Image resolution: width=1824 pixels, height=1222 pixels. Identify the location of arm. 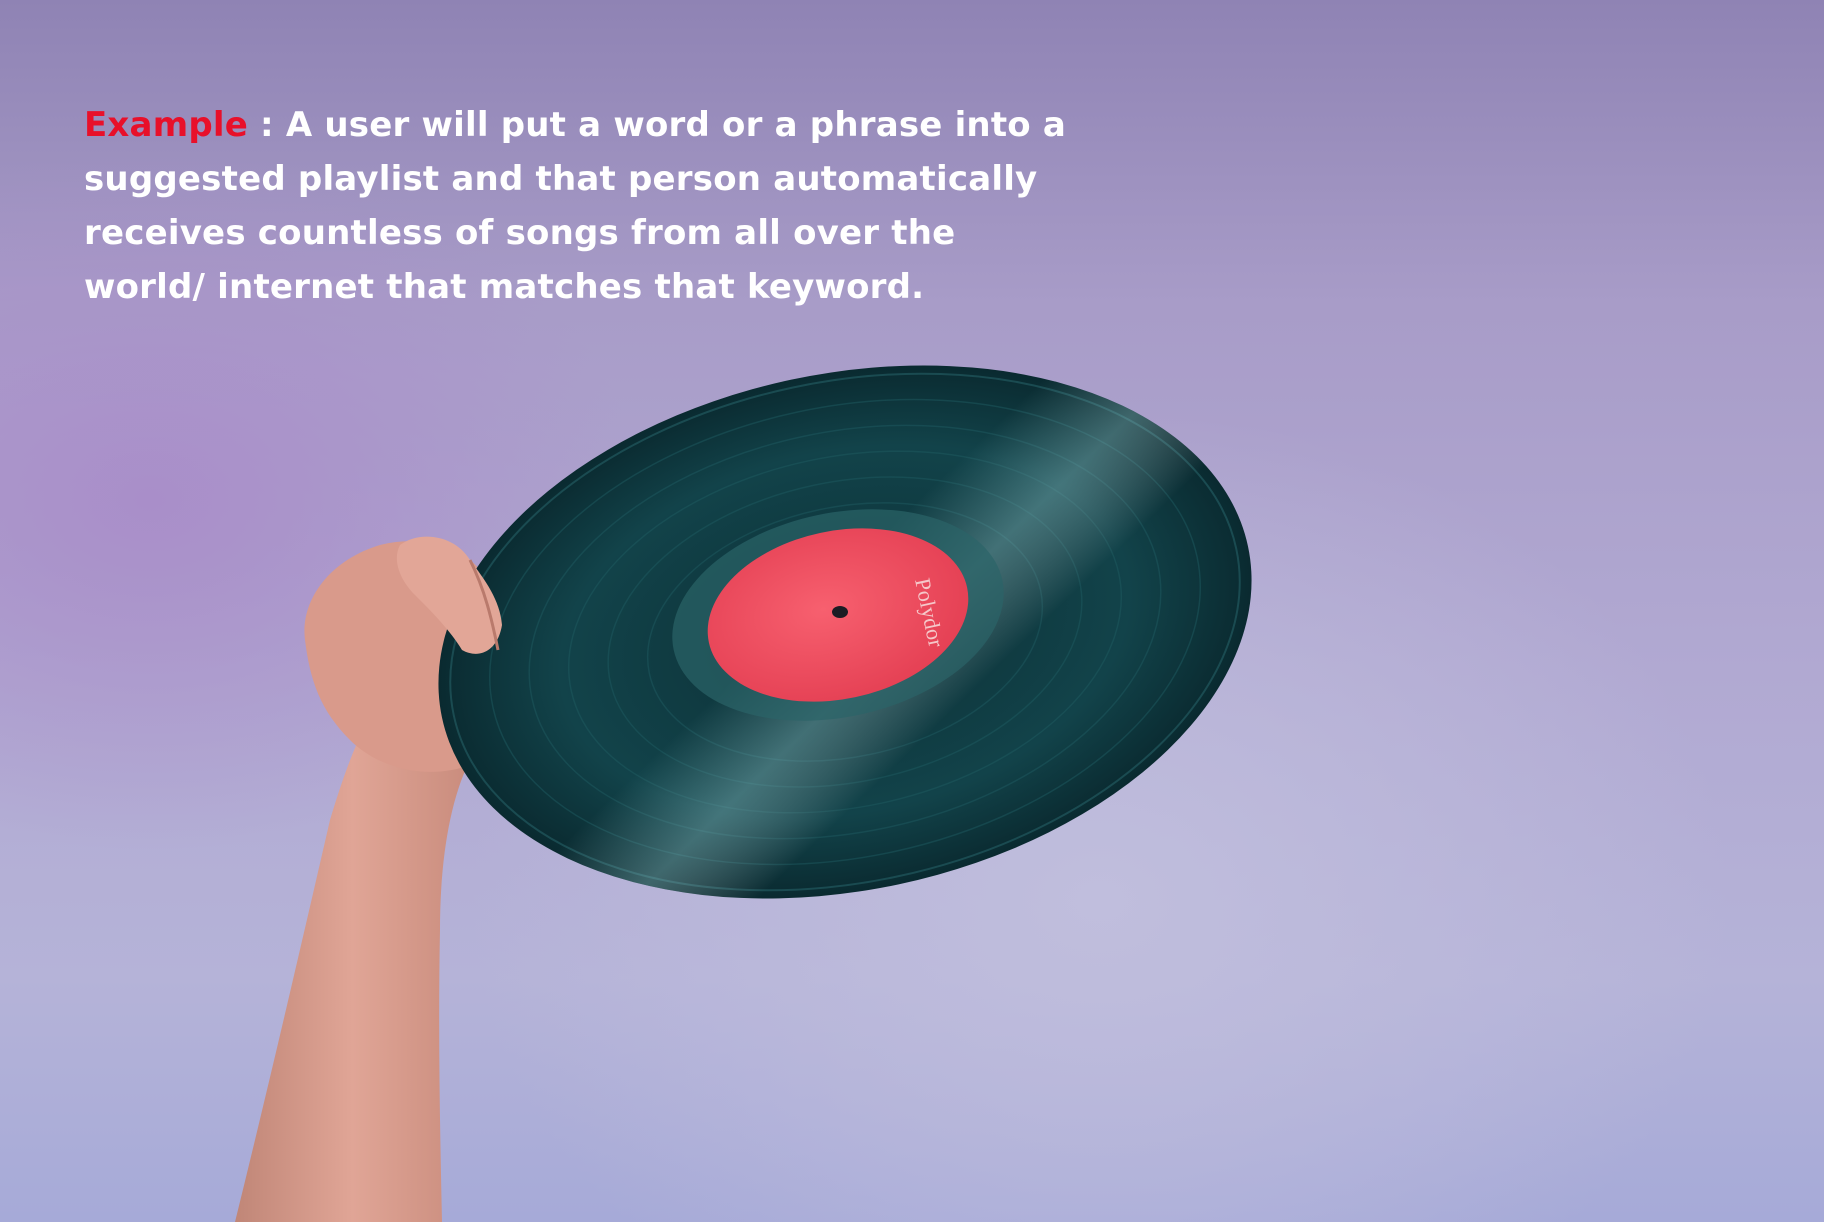
(352, 961).